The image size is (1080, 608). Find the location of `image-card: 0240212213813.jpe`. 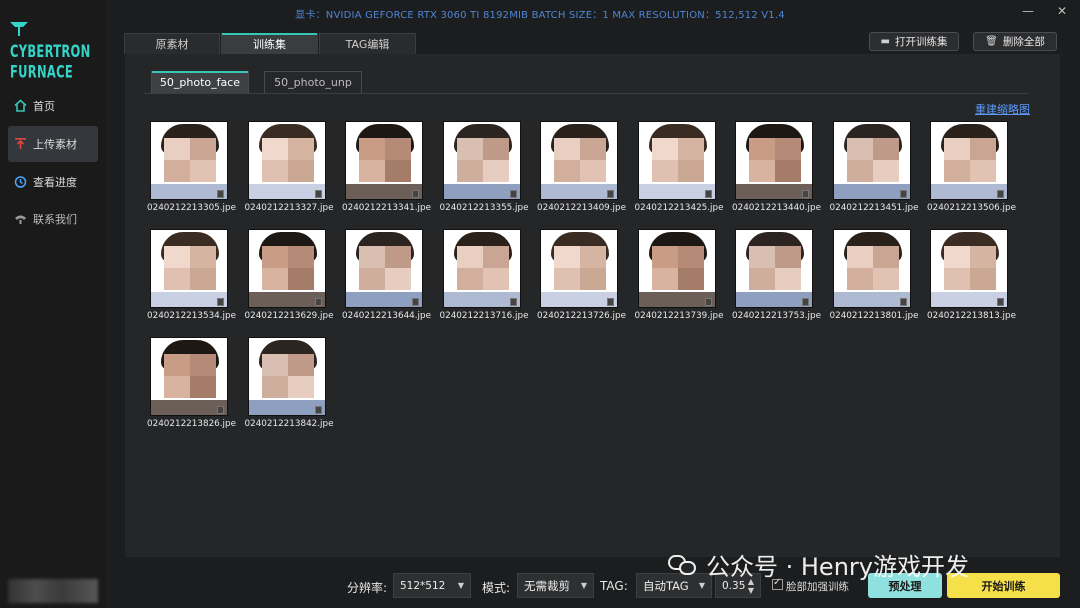

image-card: 0240212213813.jpe is located at coordinates (971, 277).